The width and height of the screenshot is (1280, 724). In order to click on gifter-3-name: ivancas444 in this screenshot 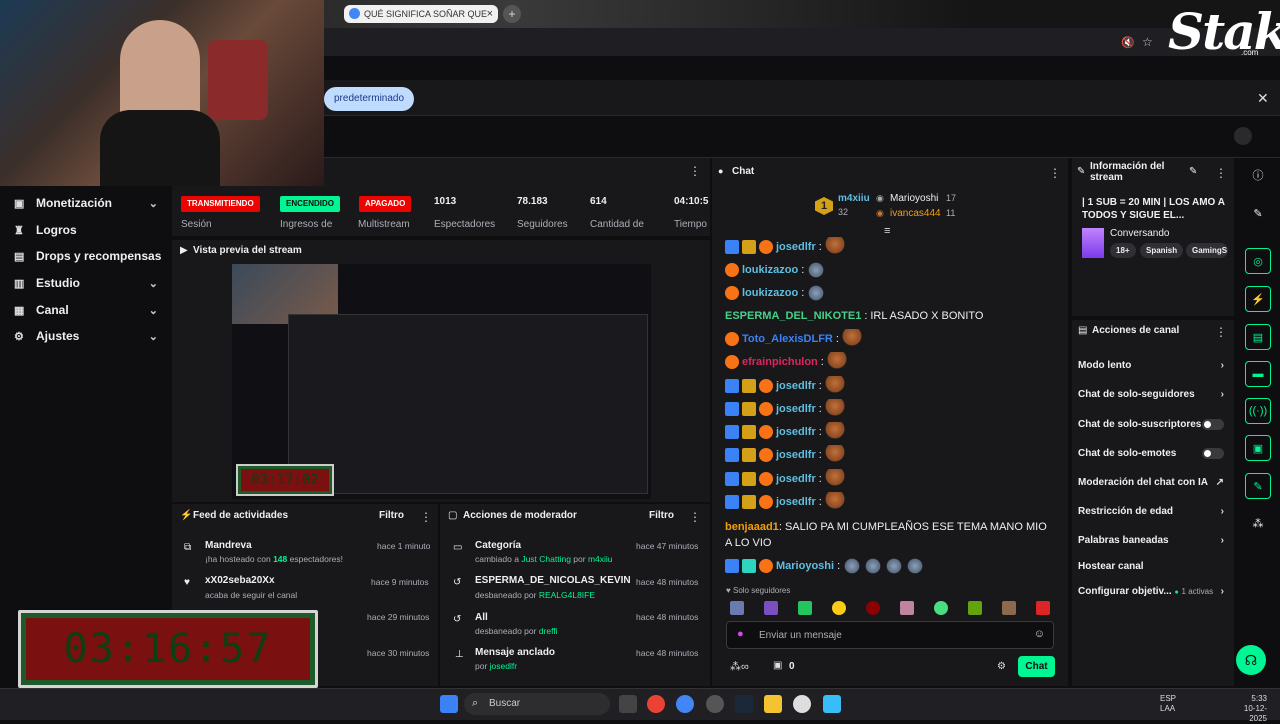, I will do `click(915, 213)`.